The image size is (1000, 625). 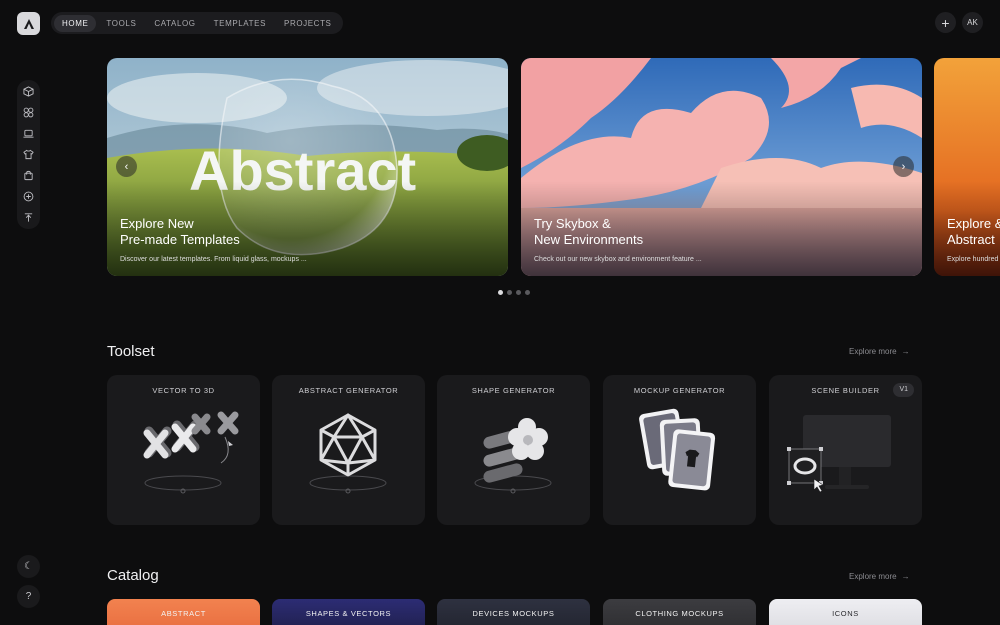 I want to click on laptop-icon, so click(x=28, y=133).